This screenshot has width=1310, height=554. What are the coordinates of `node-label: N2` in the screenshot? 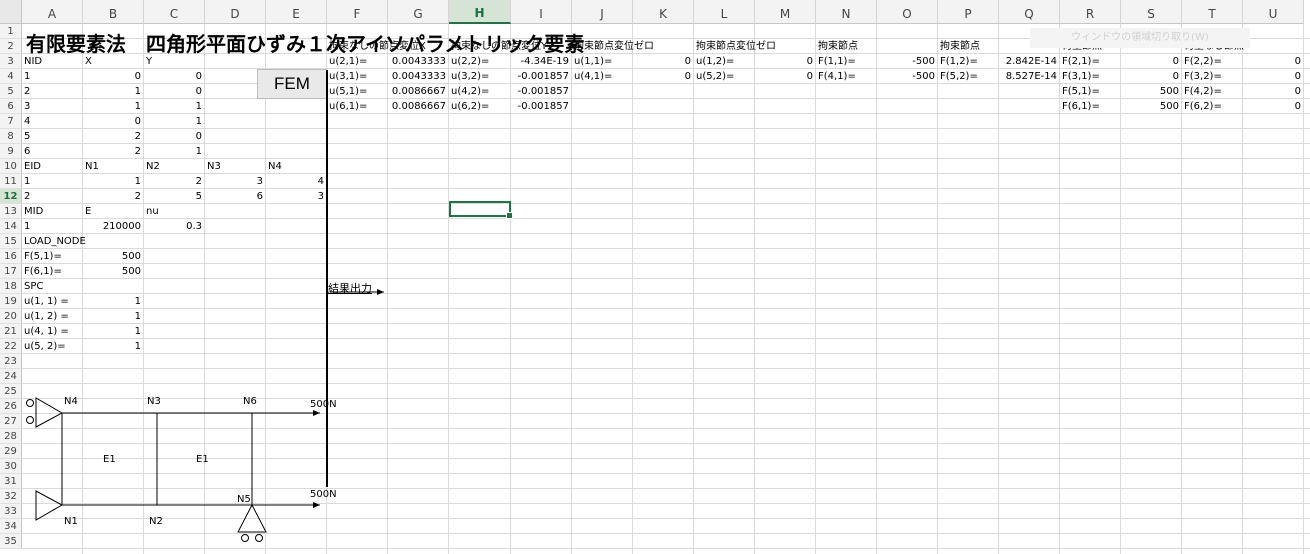 It's located at (156, 521).